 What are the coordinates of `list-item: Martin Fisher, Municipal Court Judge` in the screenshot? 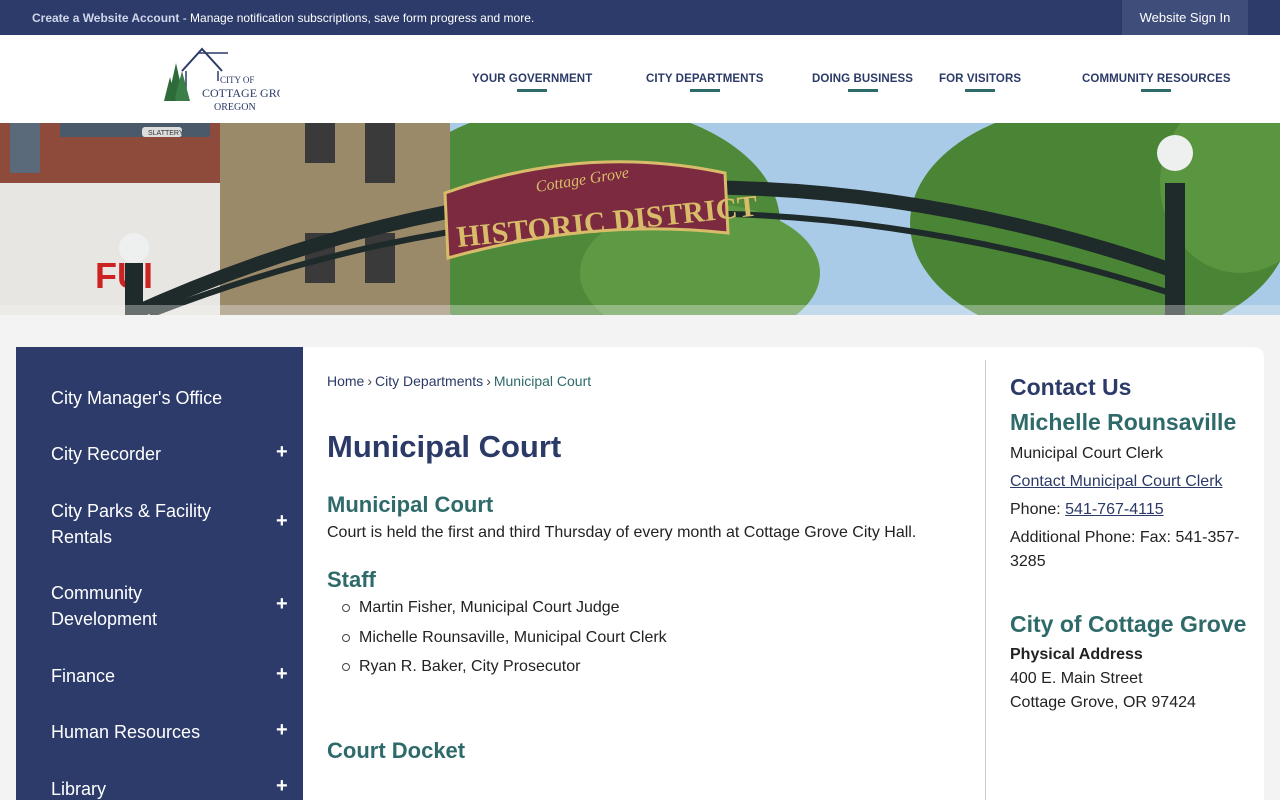 It's located at (504, 612).